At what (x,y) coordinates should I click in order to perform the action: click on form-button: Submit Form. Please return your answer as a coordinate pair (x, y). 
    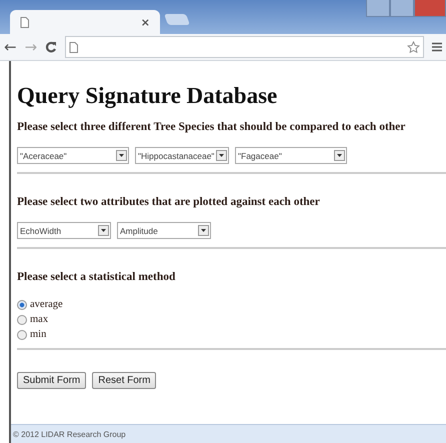
    Looking at the image, I should click on (51, 380).